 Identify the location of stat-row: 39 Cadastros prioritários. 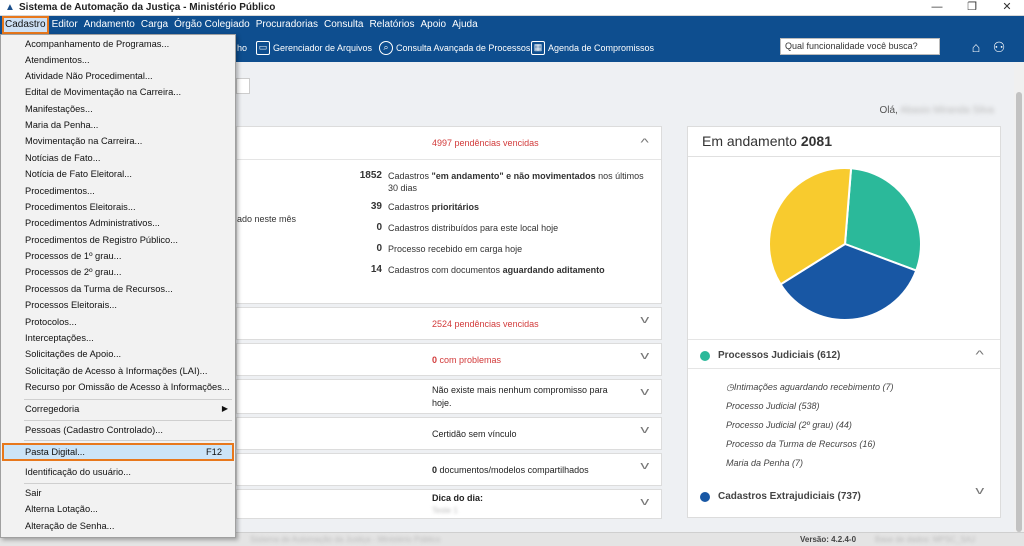
(494, 207).